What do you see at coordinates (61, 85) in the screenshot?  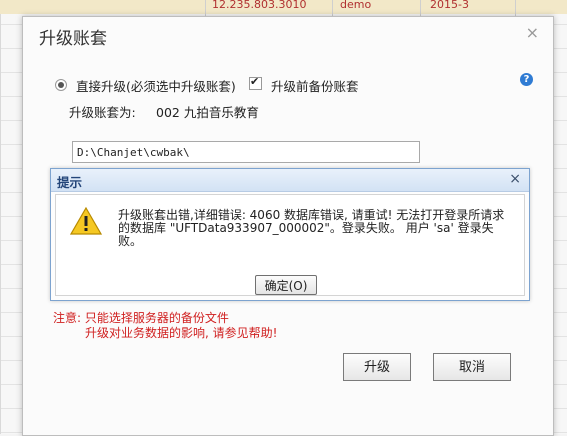 I see `direct-upgrade-radio` at bounding box center [61, 85].